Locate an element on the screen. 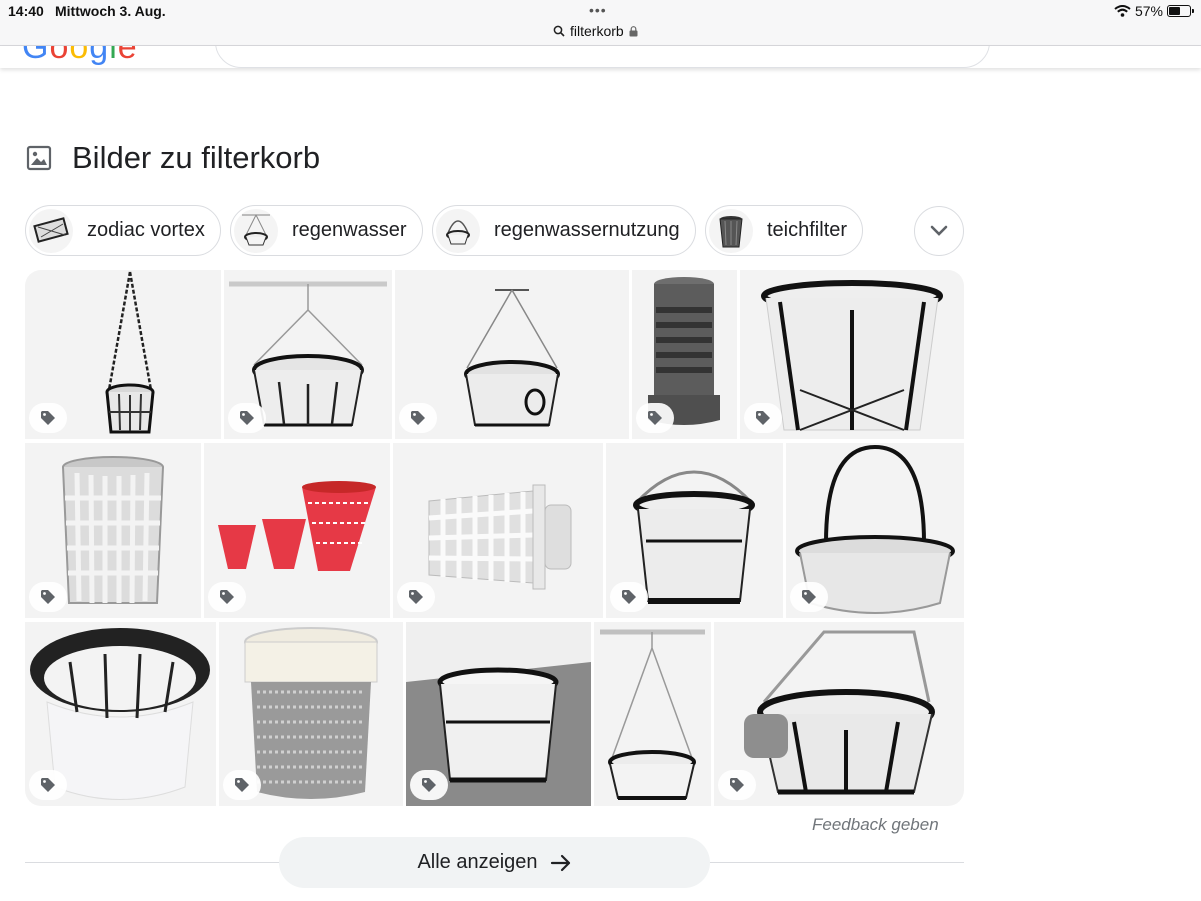 The width and height of the screenshot is (1201, 901). chips-expand-button is located at coordinates (939, 231).